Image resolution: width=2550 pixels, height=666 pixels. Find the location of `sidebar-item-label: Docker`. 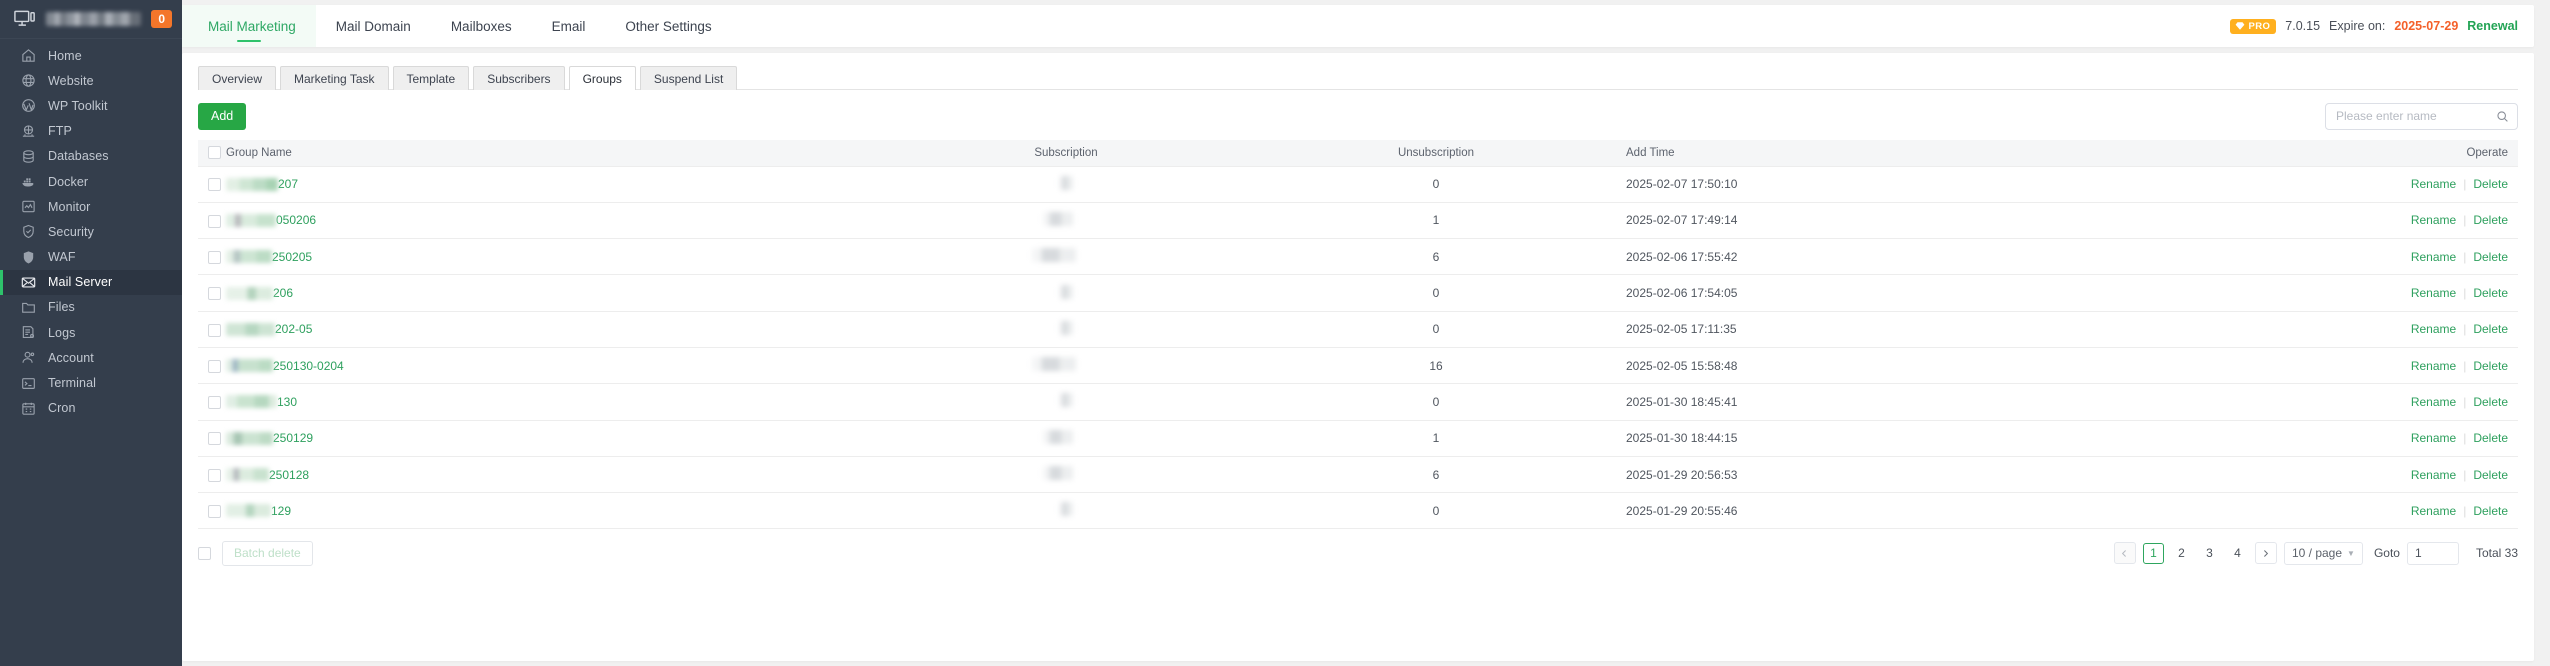

sidebar-item-label: Docker is located at coordinates (68, 181).